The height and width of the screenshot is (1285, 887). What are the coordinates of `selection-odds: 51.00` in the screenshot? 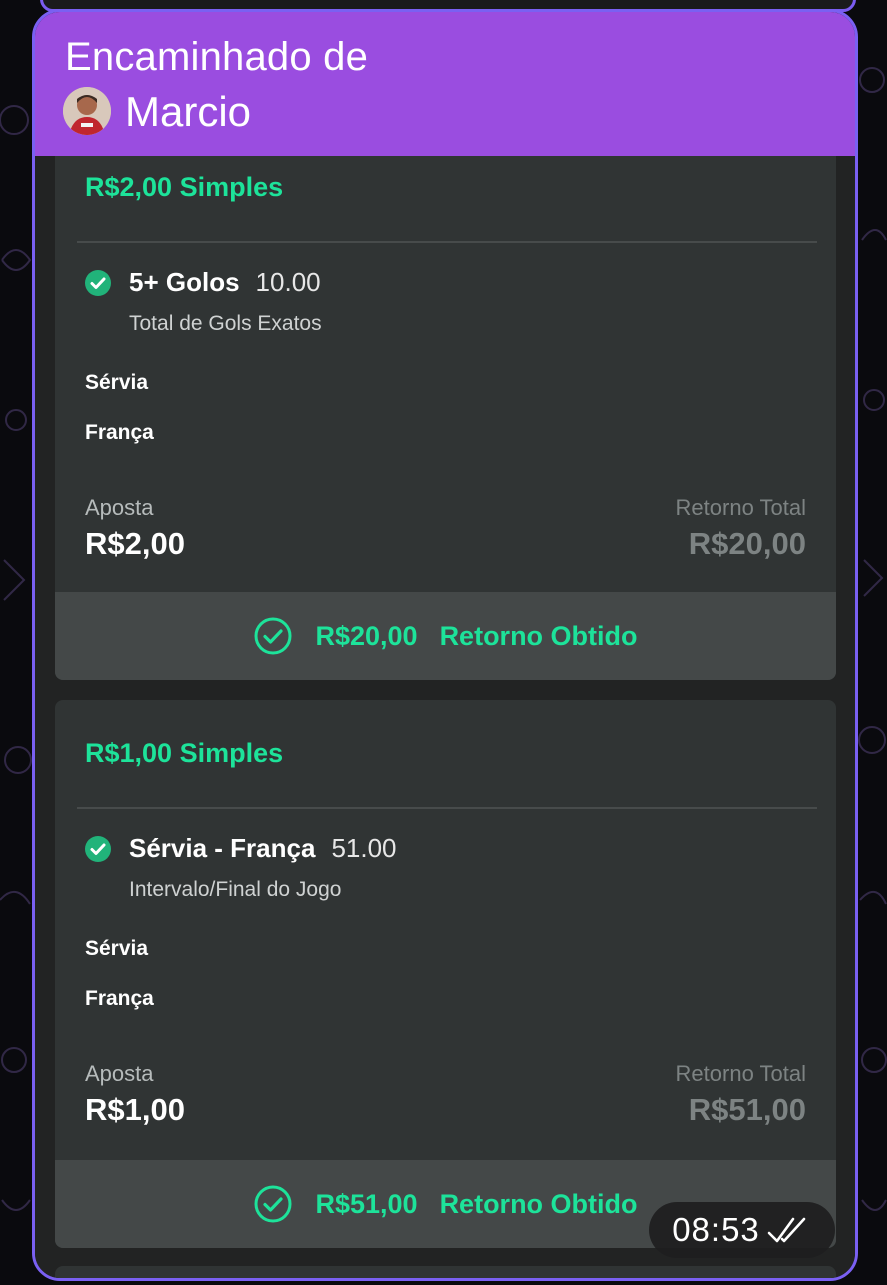 It's located at (364, 848).